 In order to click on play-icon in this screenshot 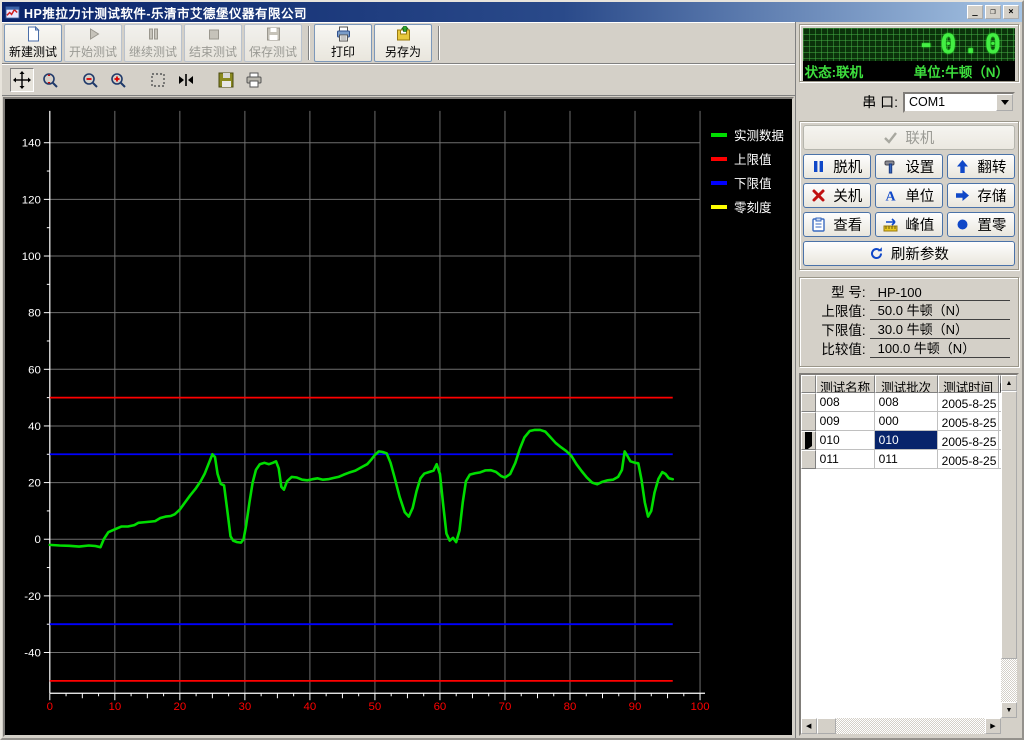, I will do `click(94, 34)`.